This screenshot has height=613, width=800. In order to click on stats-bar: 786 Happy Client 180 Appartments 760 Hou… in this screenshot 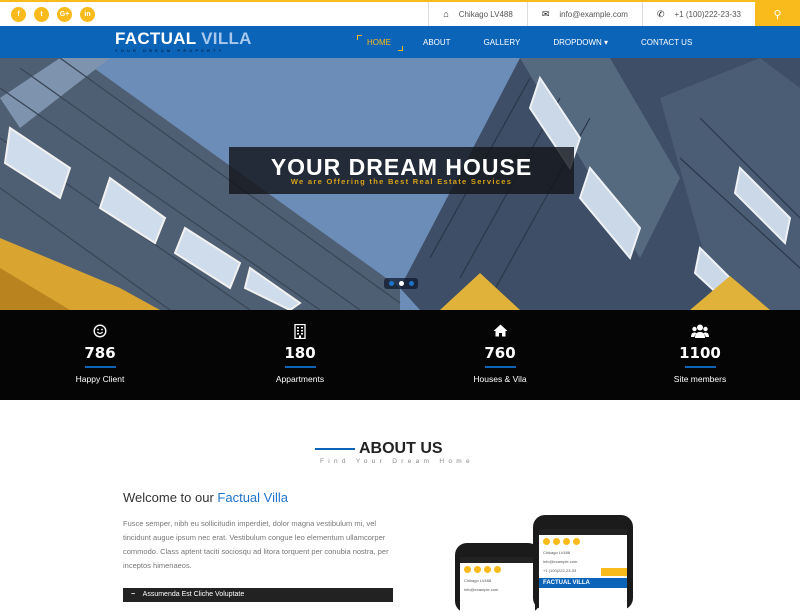, I will do `click(400, 355)`.